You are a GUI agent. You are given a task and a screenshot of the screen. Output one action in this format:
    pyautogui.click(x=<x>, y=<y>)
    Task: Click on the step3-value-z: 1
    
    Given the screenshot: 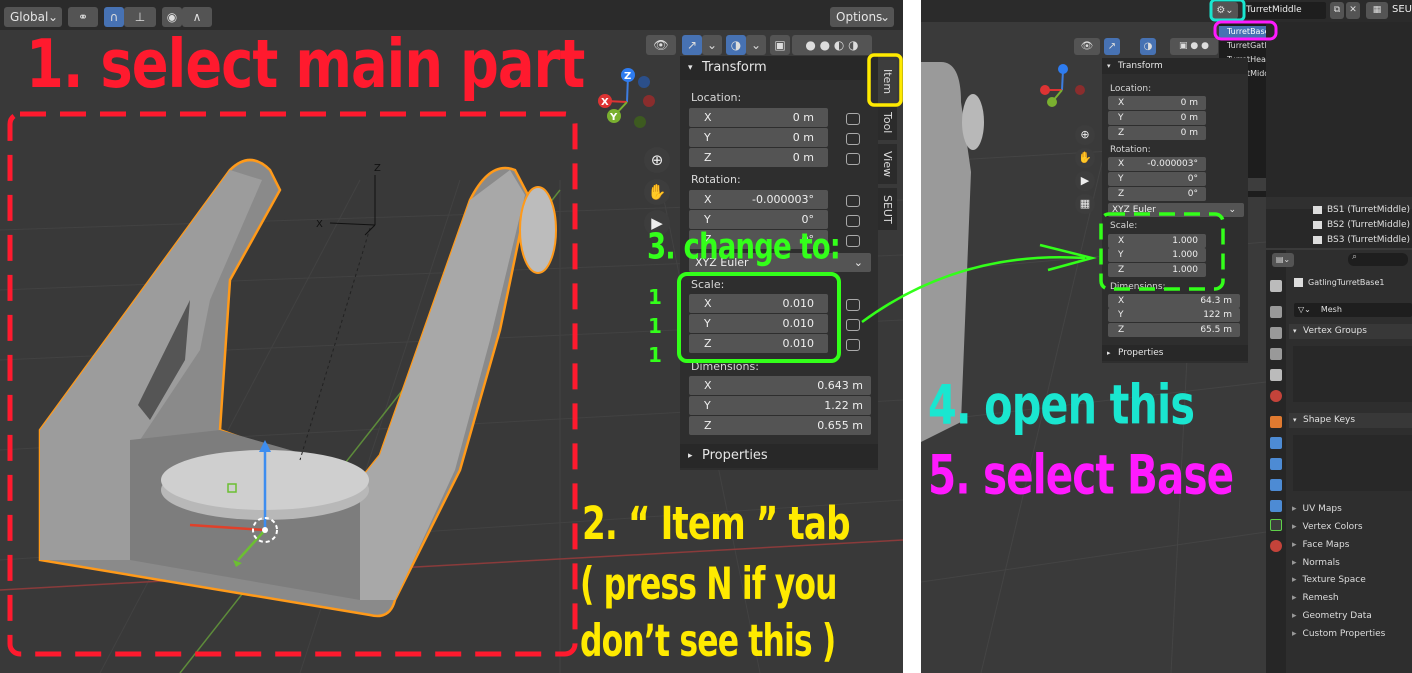 What is the action you would take?
    pyautogui.click(x=655, y=355)
    